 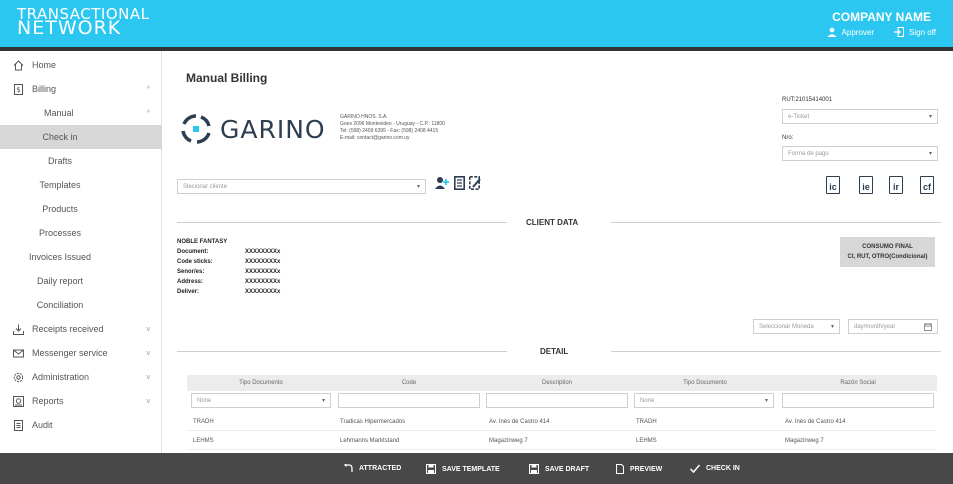 What do you see at coordinates (228, 282) in the screenshot?
I see `client-field: Address: XXXXXXXXx` at bounding box center [228, 282].